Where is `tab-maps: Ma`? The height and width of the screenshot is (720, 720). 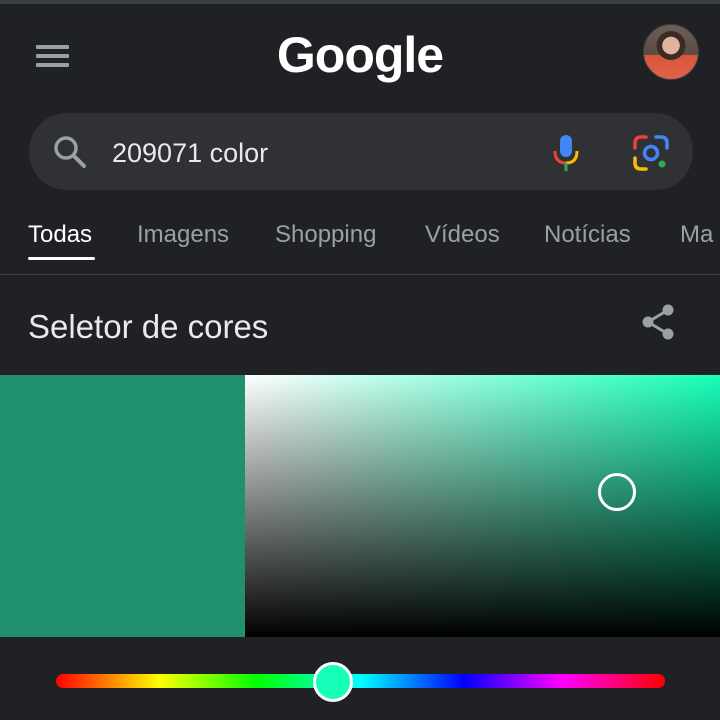 tab-maps: Ma is located at coordinates (696, 235).